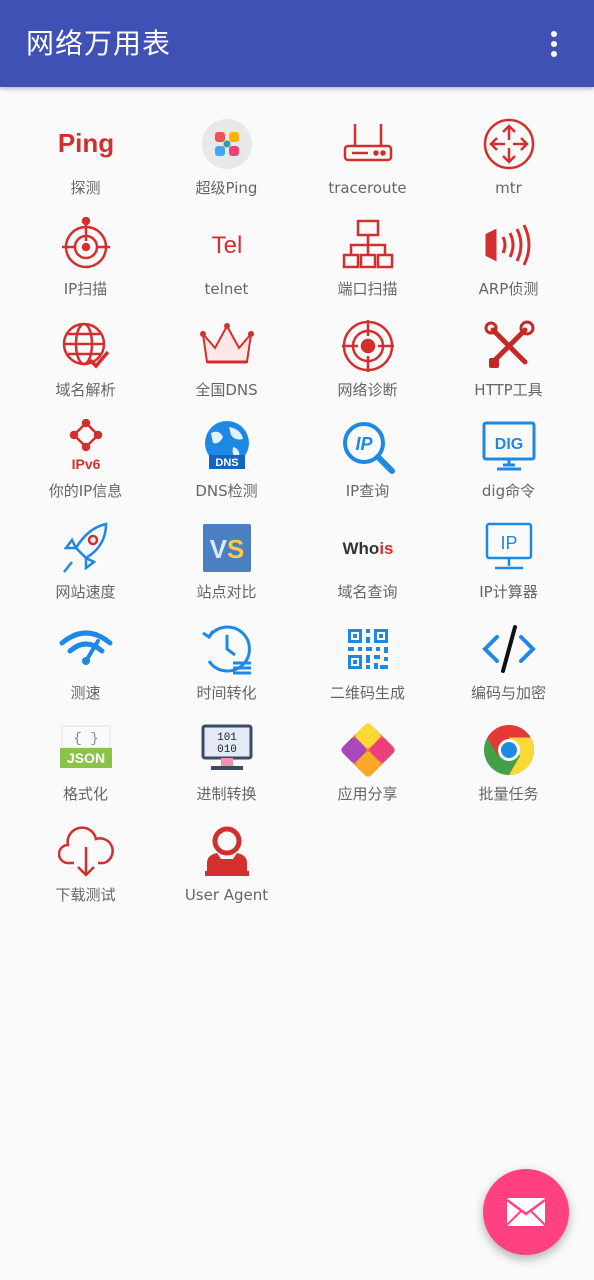  What do you see at coordinates (86, 548) in the screenshot?
I see `rocket-icon` at bounding box center [86, 548].